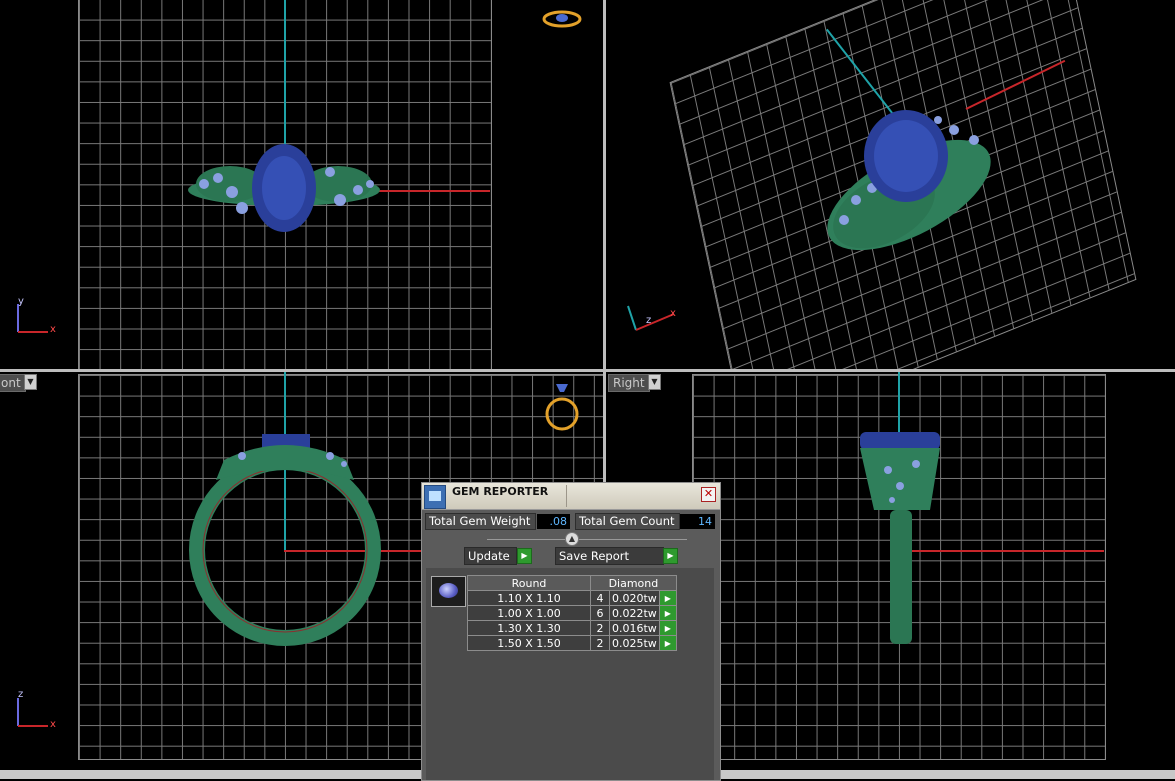 This screenshot has width=1175, height=781. I want to click on ring-model-front, so click(285, 540).